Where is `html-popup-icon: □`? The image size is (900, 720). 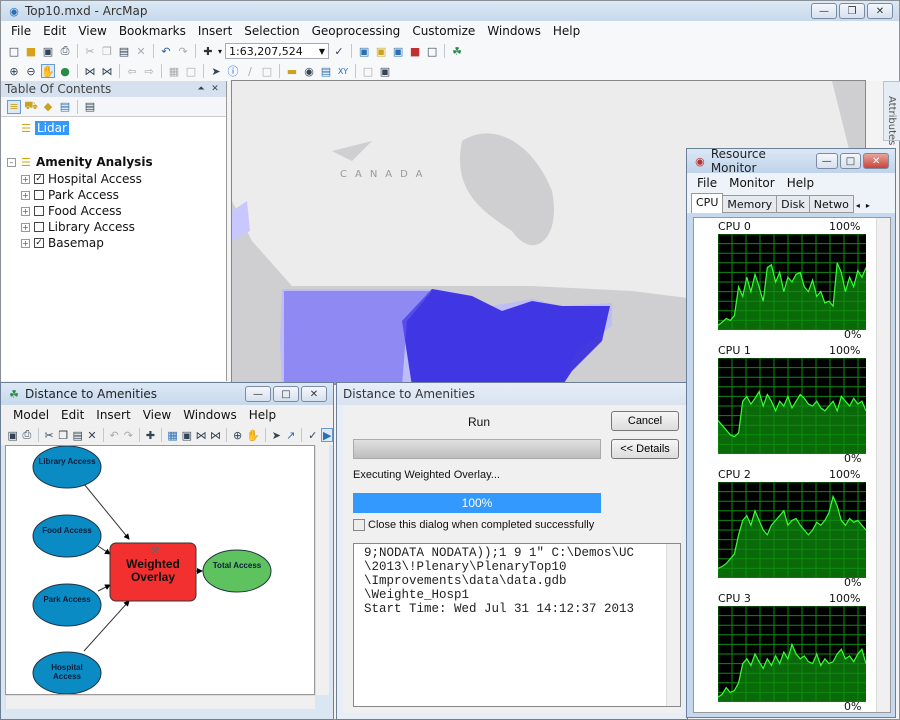 html-popup-icon: □ is located at coordinates (267, 71).